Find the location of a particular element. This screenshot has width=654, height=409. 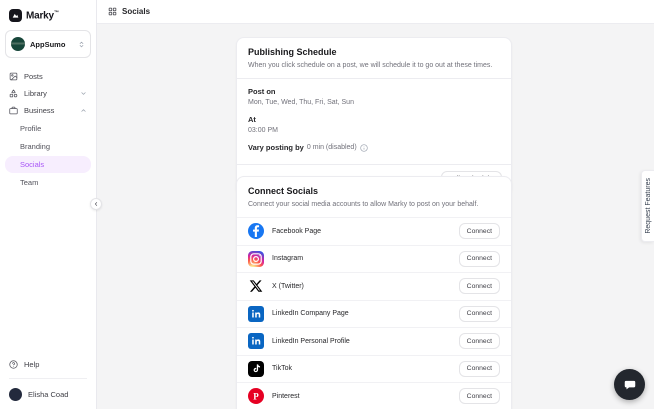

topbar: Socials is located at coordinates (375, 12).